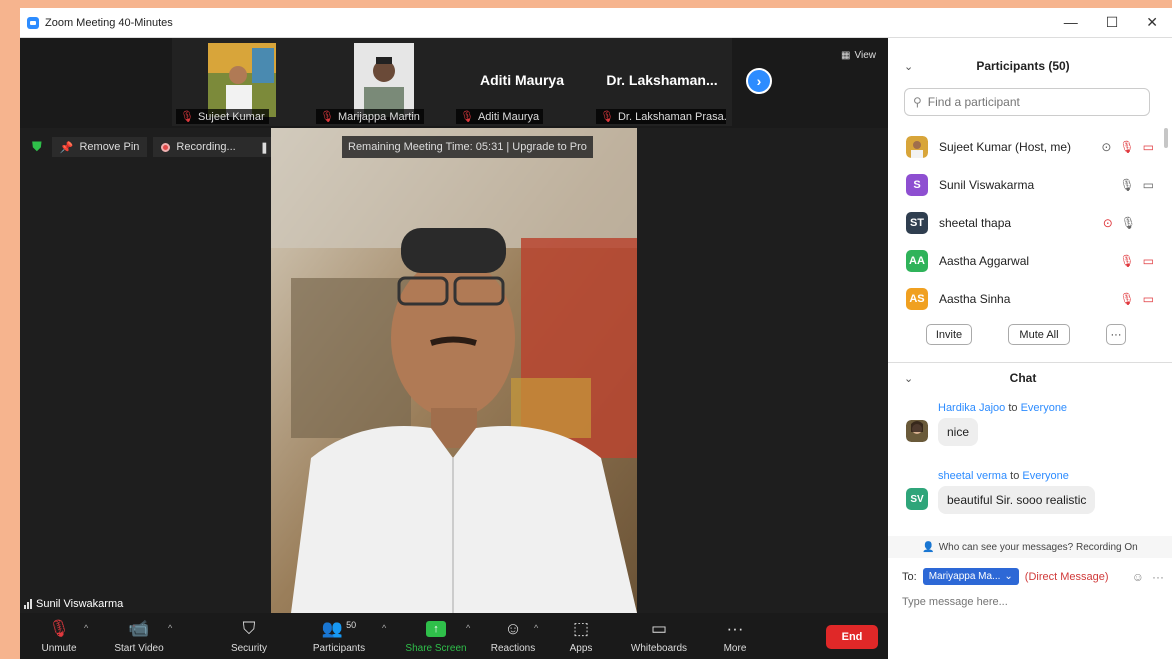 The width and height of the screenshot is (1172, 659). What do you see at coordinates (596, 23) in the screenshot?
I see `title-bar: Zoom Meeting 40-Minutes — ☐ ✕` at bounding box center [596, 23].